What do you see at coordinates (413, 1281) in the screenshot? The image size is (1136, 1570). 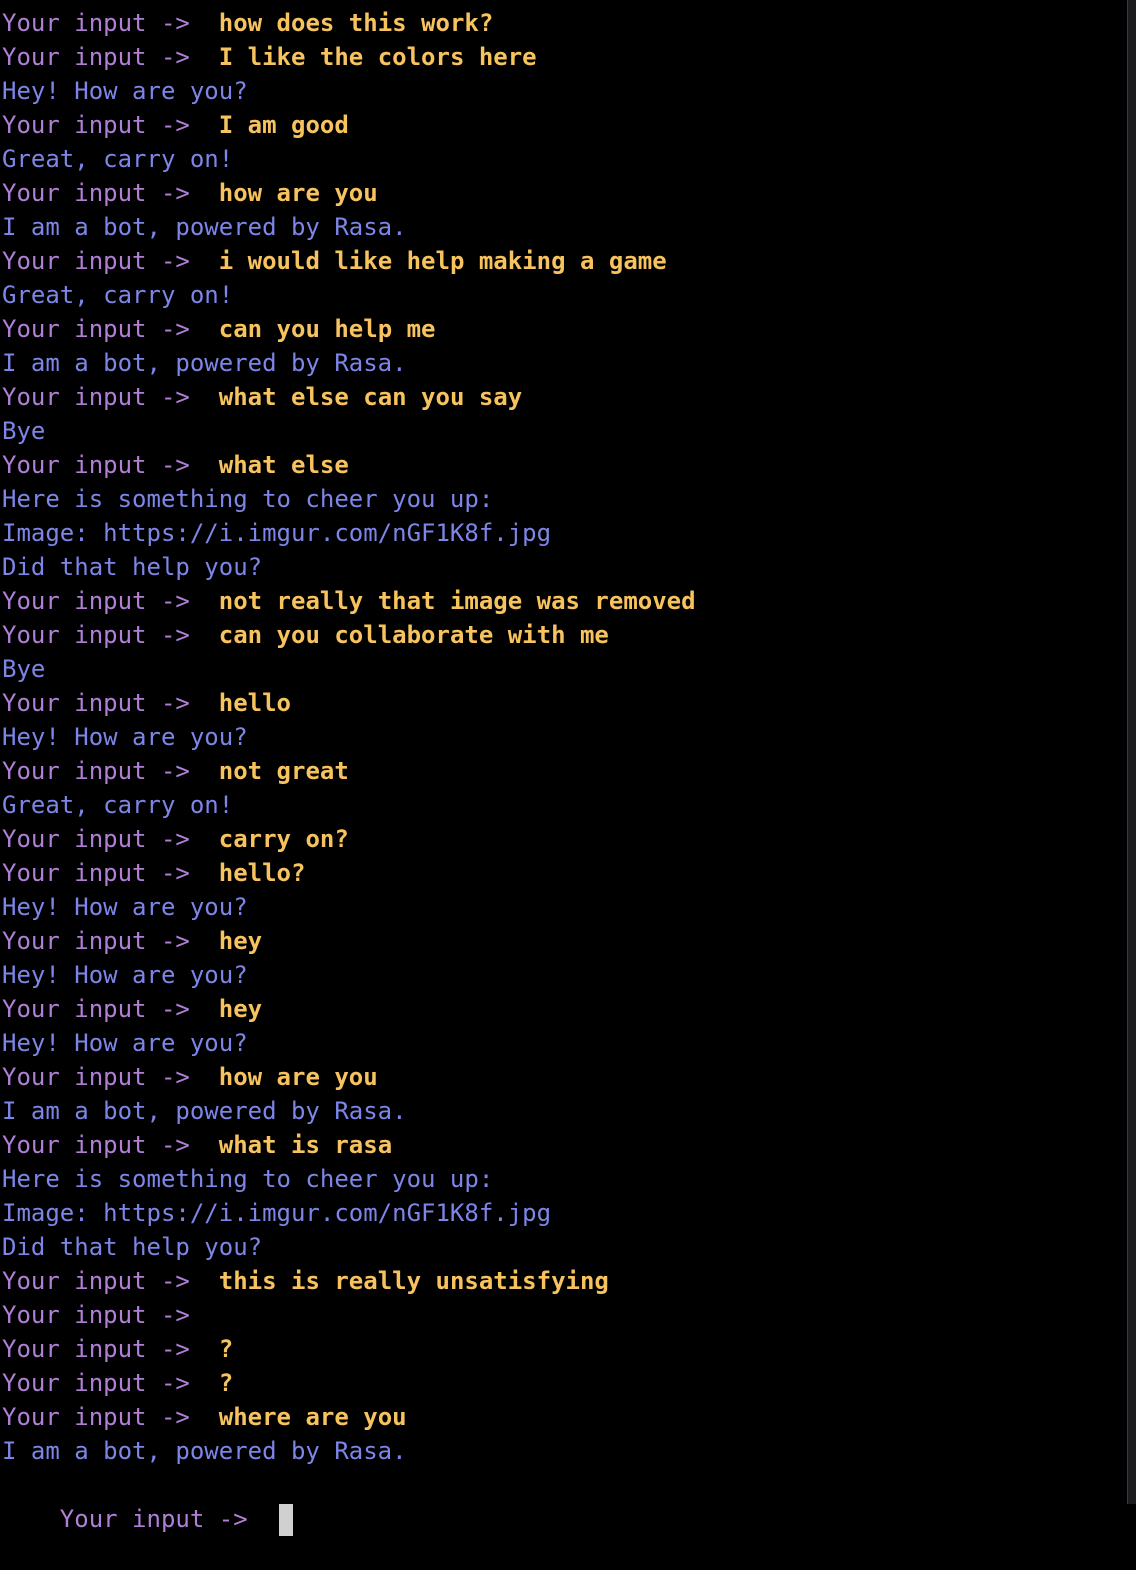 I see `user-message: this is really unsatisfying` at bounding box center [413, 1281].